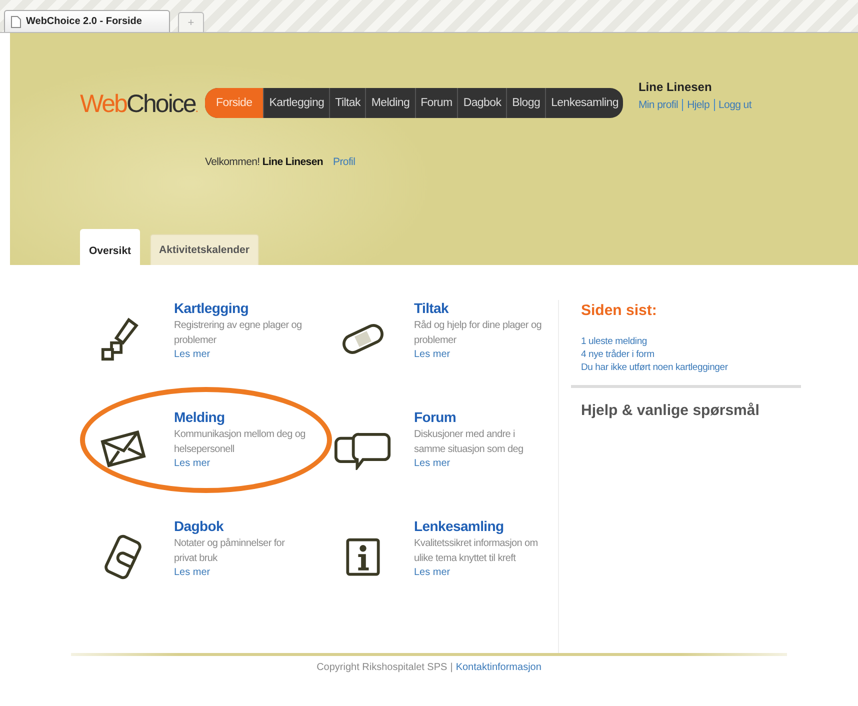 The width and height of the screenshot is (858, 706). I want to click on module-description: Råd og hjelp for dine plager og problemer, so click(478, 333).